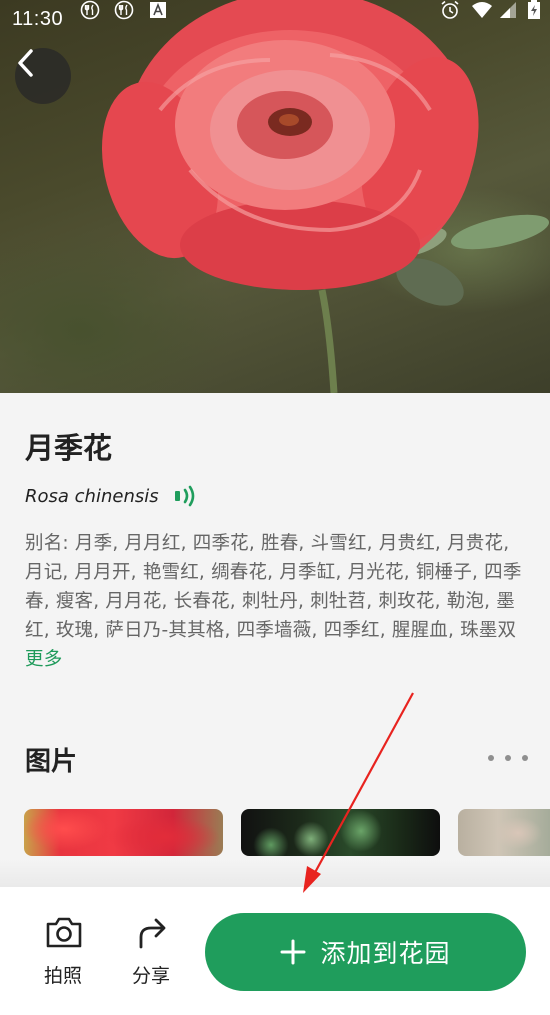  Describe the element at coordinates (534, 9) in the screenshot. I see `battery-icon` at that location.